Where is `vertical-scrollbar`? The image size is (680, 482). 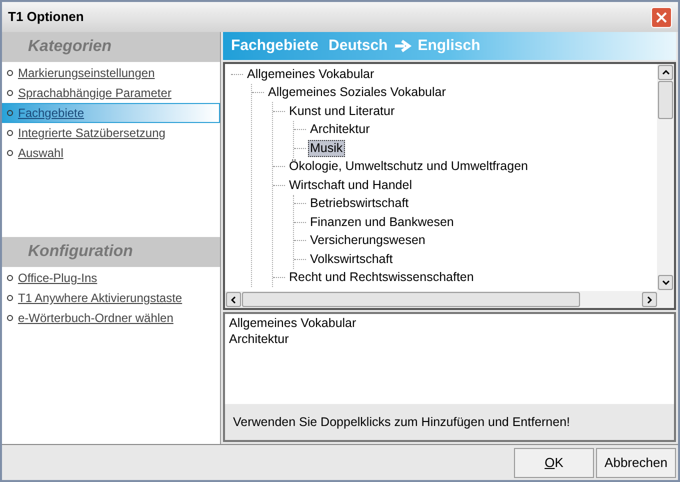 vertical-scrollbar is located at coordinates (665, 177).